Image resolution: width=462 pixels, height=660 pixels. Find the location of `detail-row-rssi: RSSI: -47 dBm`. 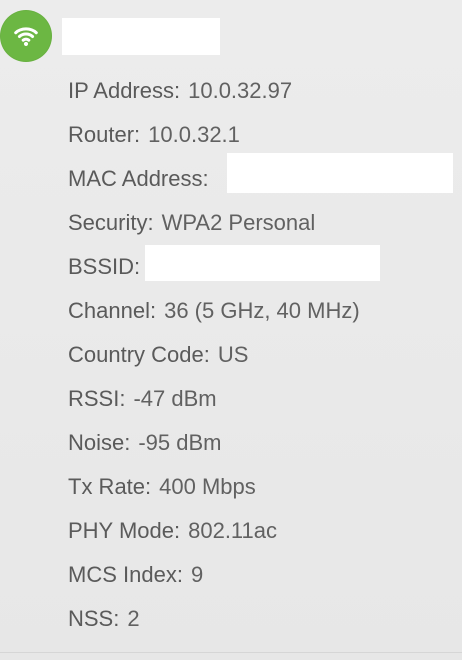

detail-row-rssi: RSSI: -47 dBm is located at coordinates (142, 399).